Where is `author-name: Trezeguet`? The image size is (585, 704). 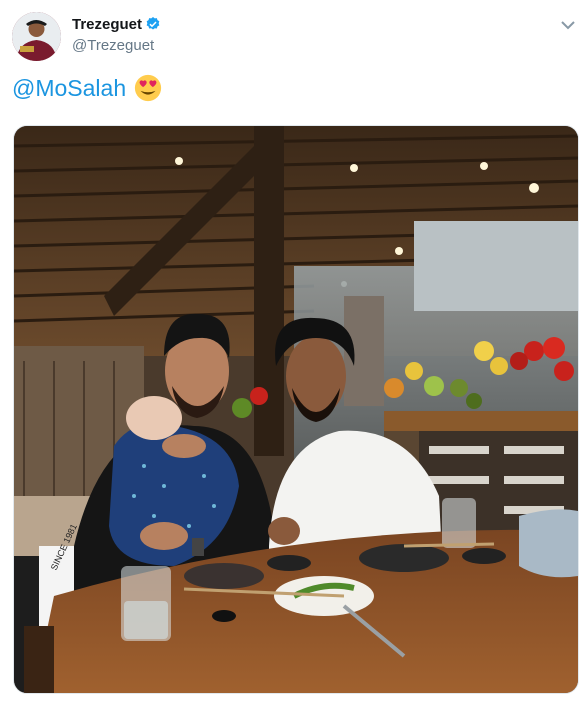
author-name: Trezeguet is located at coordinates (107, 24).